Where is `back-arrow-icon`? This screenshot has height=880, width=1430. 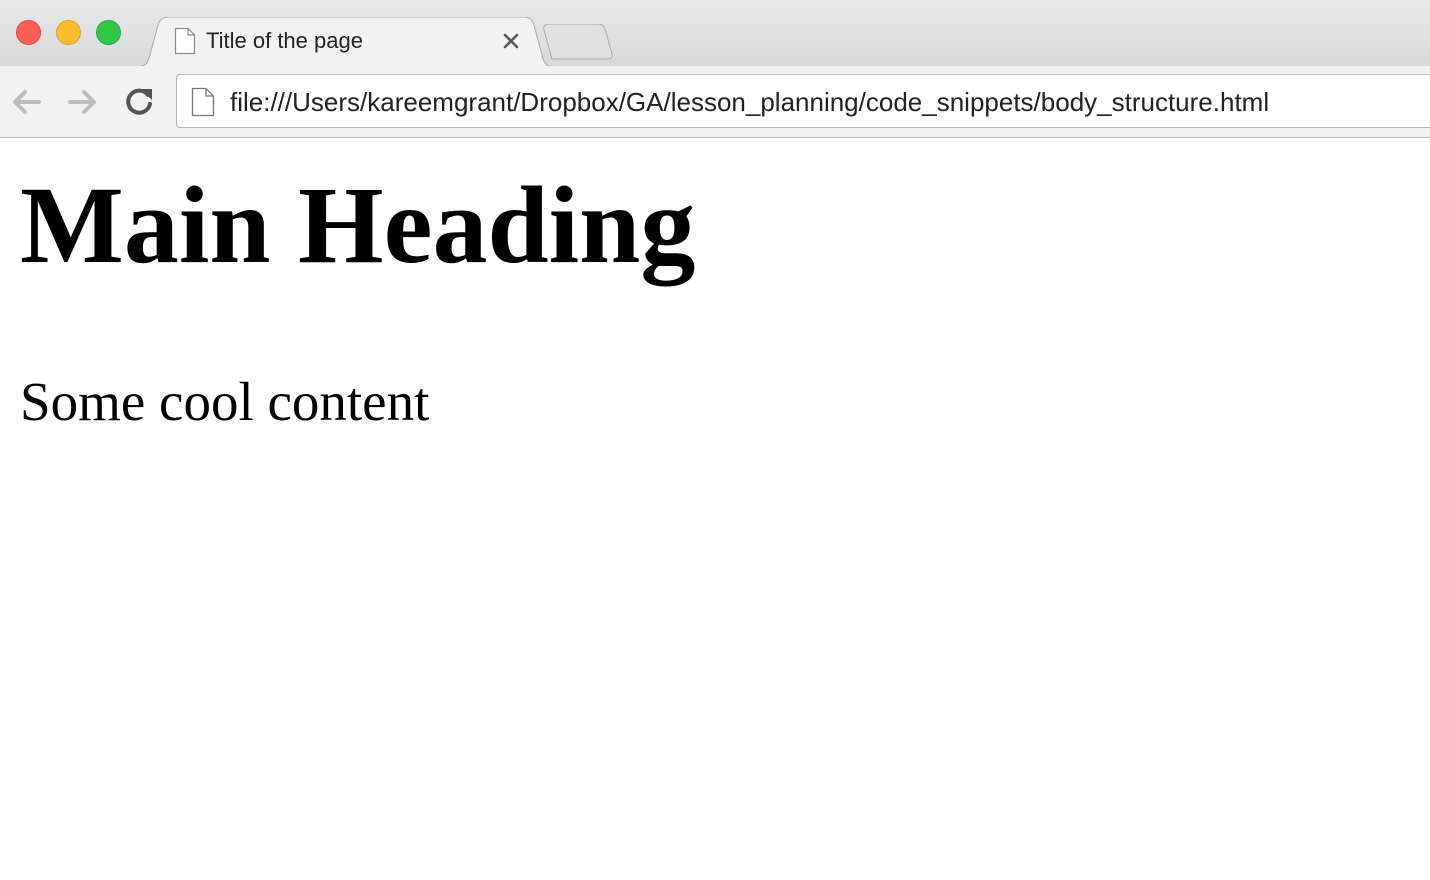 back-arrow-icon is located at coordinates (27, 102).